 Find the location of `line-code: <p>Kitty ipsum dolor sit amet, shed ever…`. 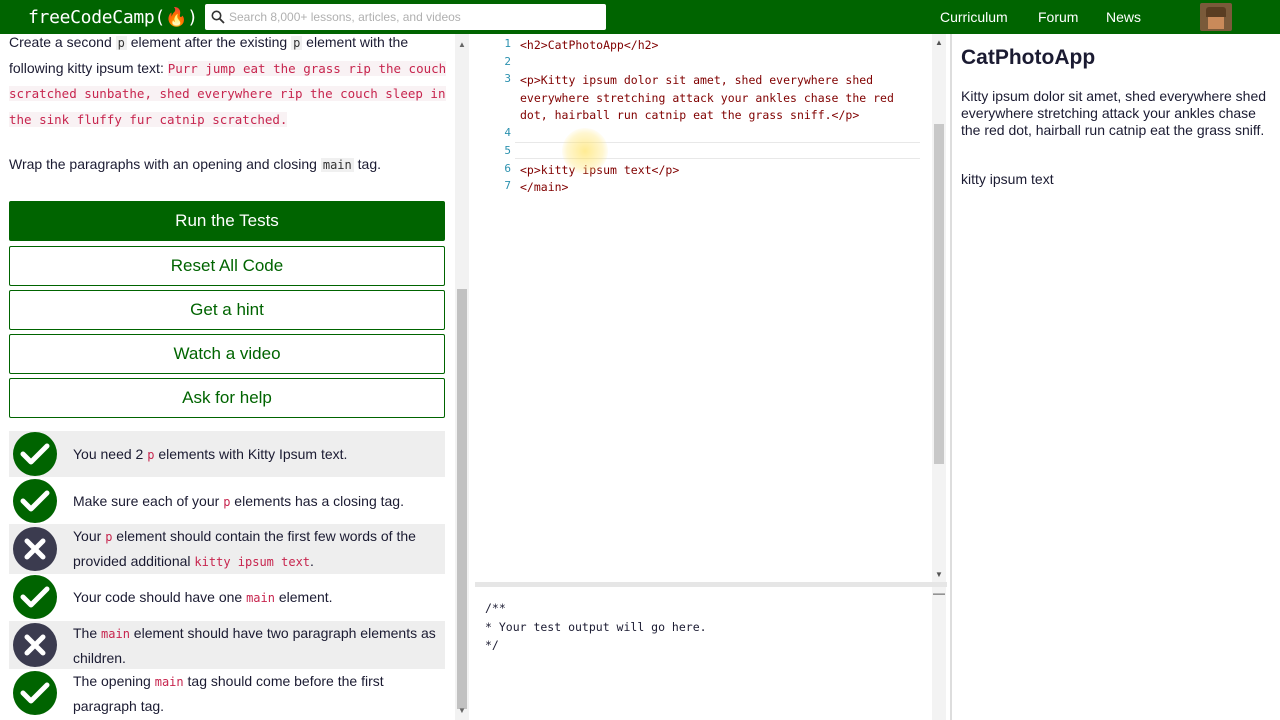

line-code: <p>Kitty ipsum dolor sit amet, shed ever… is located at coordinates (719, 98).